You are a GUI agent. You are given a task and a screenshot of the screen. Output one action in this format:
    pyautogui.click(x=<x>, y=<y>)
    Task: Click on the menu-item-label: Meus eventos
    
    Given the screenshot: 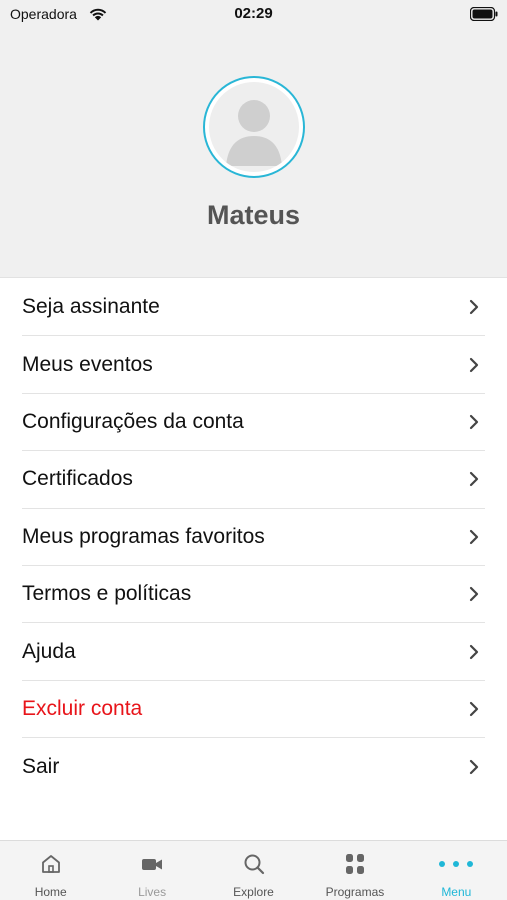 What is the action you would take?
    pyautogui.click(x=87, y=364)
    